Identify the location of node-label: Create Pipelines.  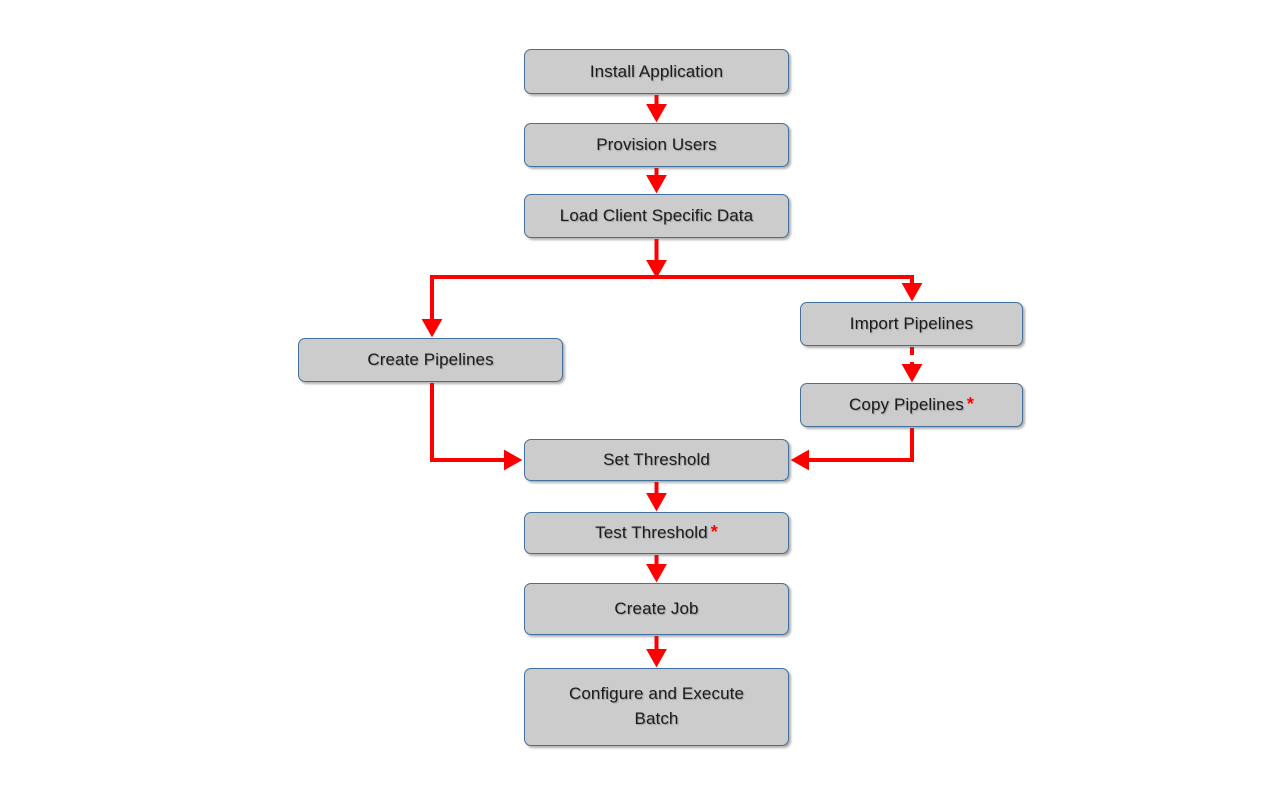
(430, 360).